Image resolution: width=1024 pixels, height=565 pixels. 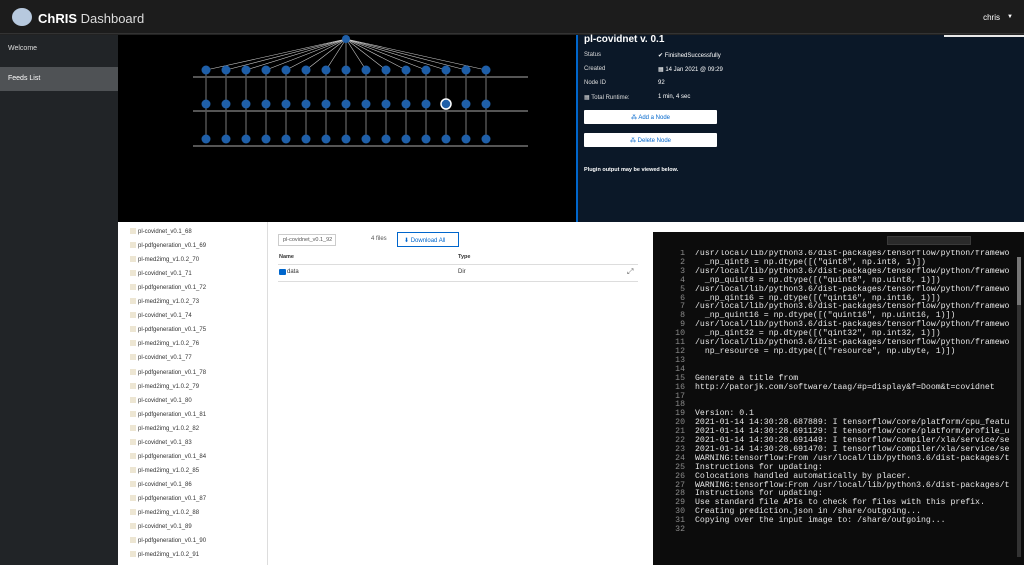 I want to click on feed-list-item: pl-covidnet_v0.1_77, so click(x=161, y=361).